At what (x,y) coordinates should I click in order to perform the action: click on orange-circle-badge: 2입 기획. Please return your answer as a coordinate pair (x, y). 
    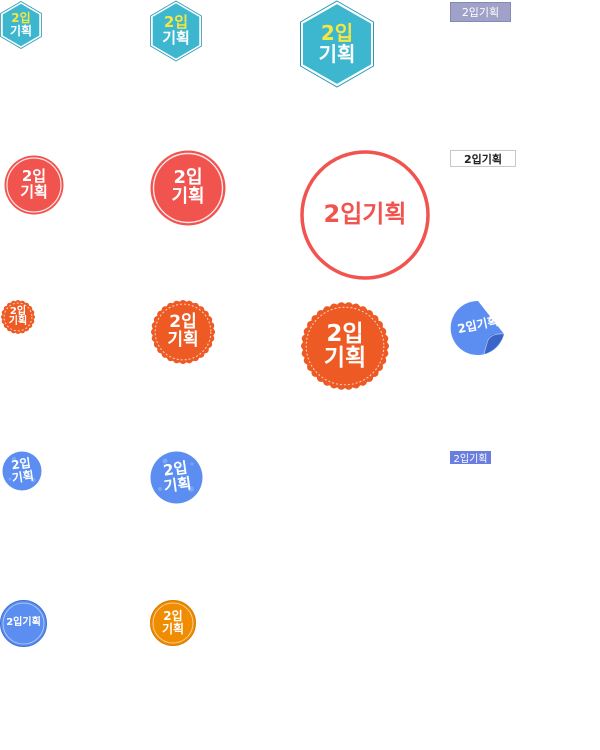
    Looking at the image, I should click on (173, 623).